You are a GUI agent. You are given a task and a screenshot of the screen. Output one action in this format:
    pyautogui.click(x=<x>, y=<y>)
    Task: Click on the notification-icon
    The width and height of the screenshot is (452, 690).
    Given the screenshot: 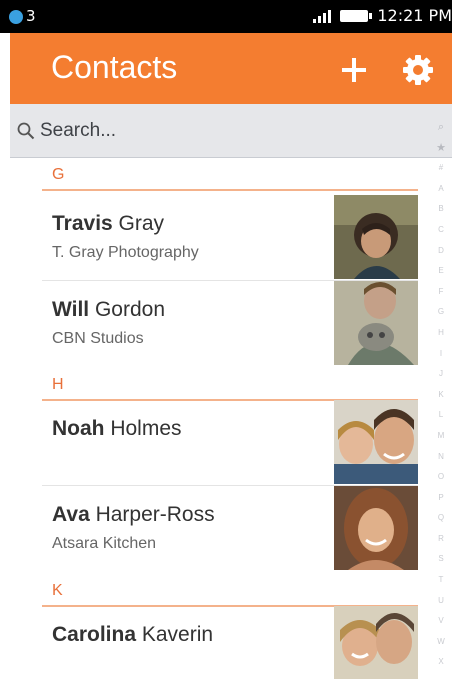 What is the action you would take?
    pyautogui.click(x=16, y=16)
    